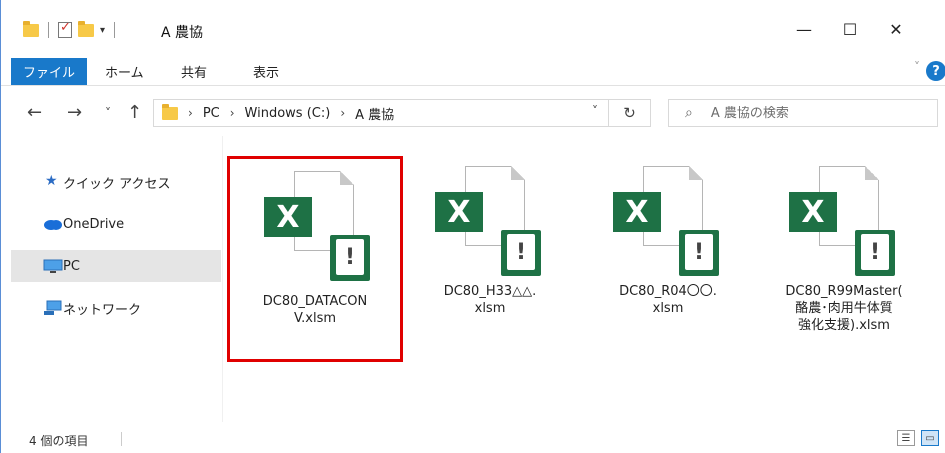 This screenshot has height=453, width=945. I want to click on minimize-button: —, so click(804, 29).